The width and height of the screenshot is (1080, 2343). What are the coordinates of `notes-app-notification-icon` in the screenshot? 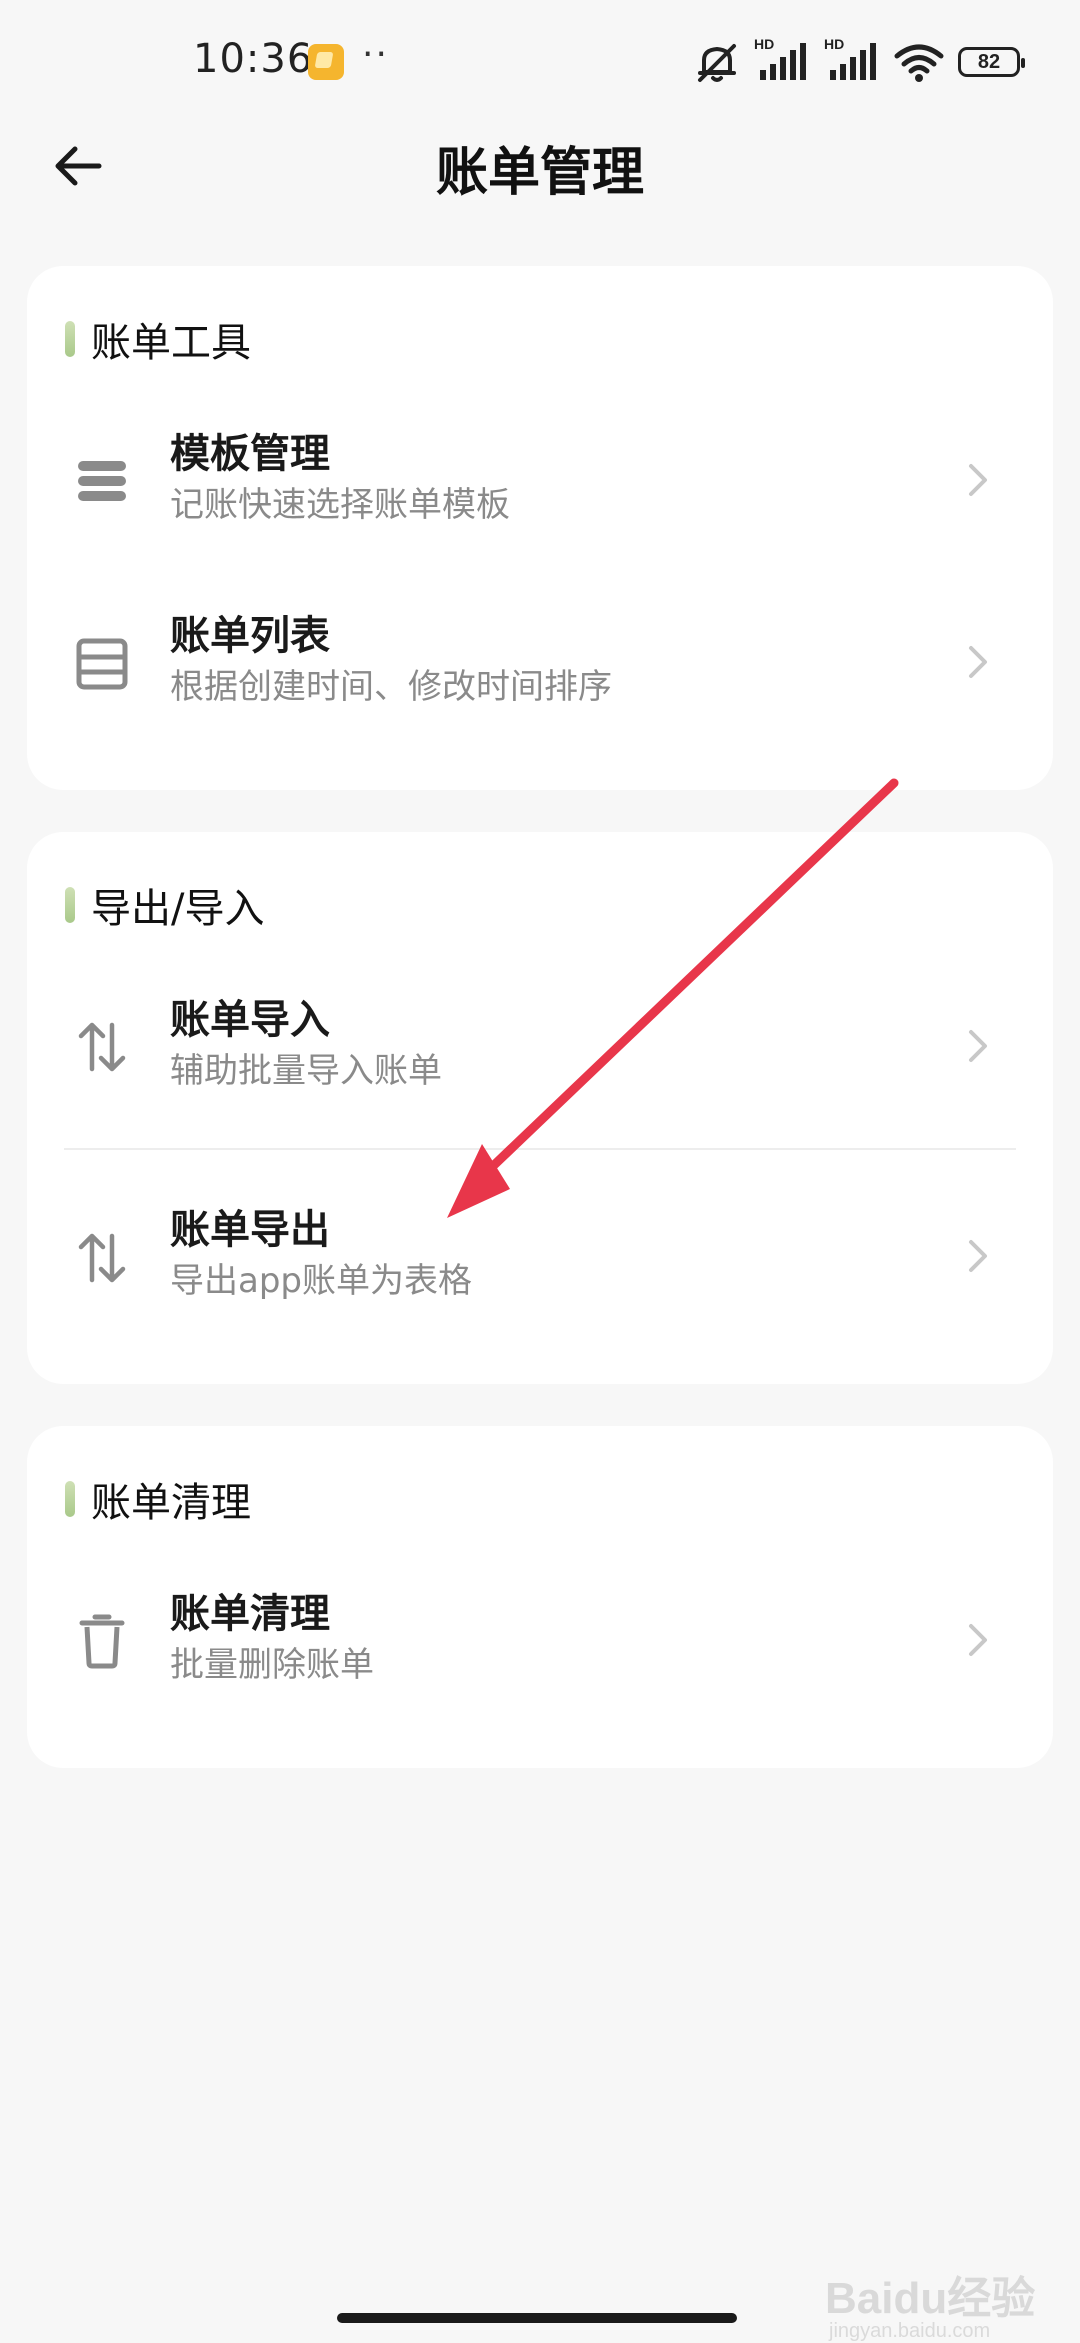 It's located at (326, 62).